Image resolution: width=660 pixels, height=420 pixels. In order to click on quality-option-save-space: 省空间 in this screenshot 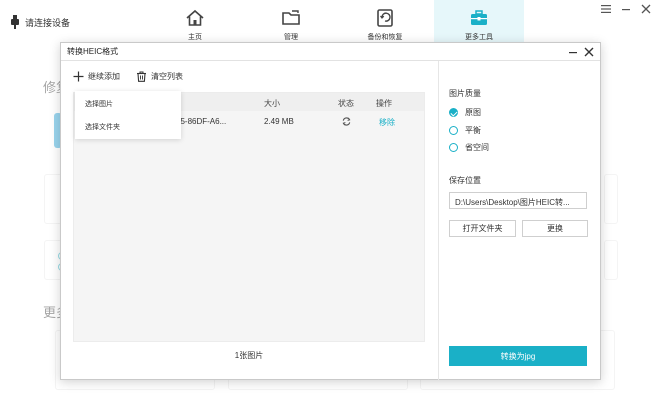, I will do `click(469, 147)`.